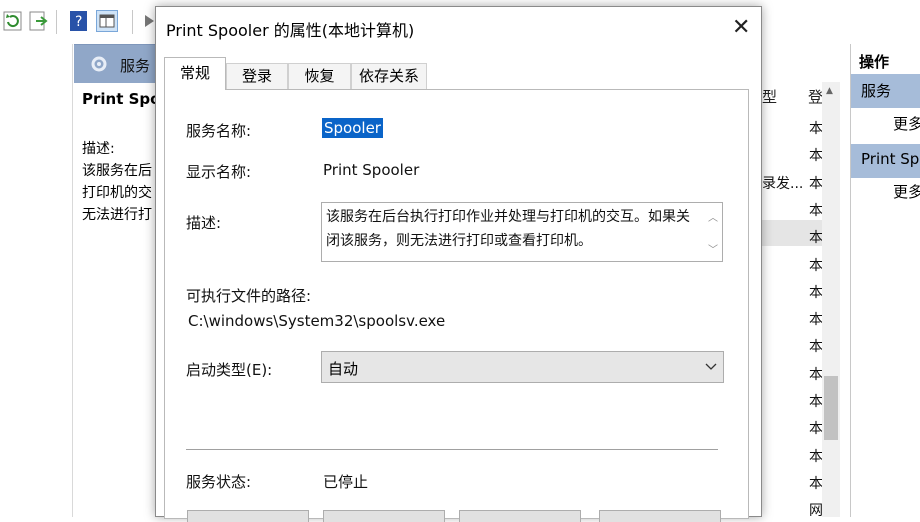  Describe the element at coordinates (343, 369) in the screenshot. I see `startup-type-value: 自动` at that location.